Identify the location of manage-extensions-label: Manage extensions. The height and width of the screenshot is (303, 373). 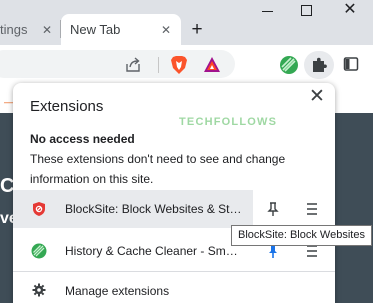
(117, 291).